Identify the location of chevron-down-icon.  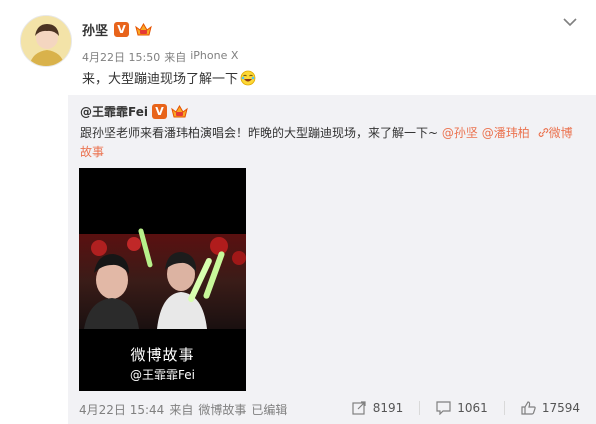
(570, 22).